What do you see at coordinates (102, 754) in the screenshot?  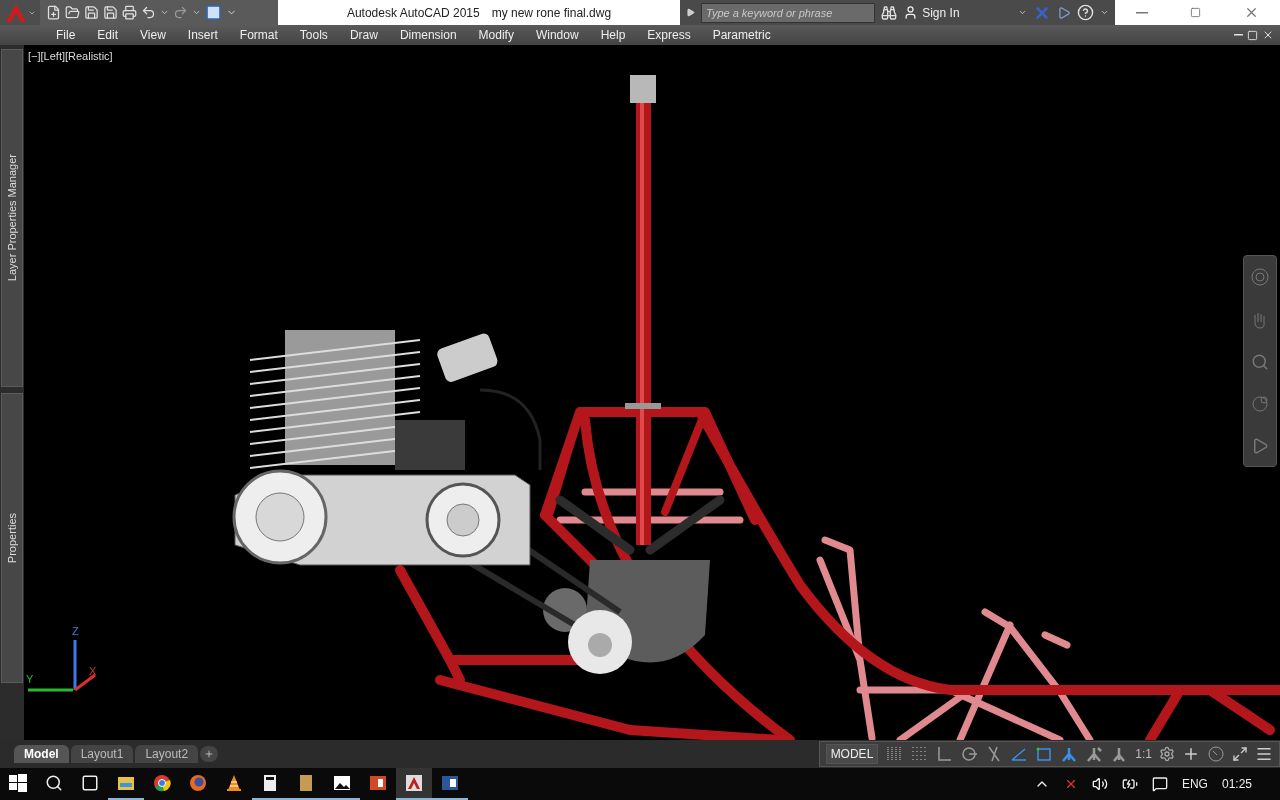 I see `layout-tab: Layout1` at bounding box center [102, 754].